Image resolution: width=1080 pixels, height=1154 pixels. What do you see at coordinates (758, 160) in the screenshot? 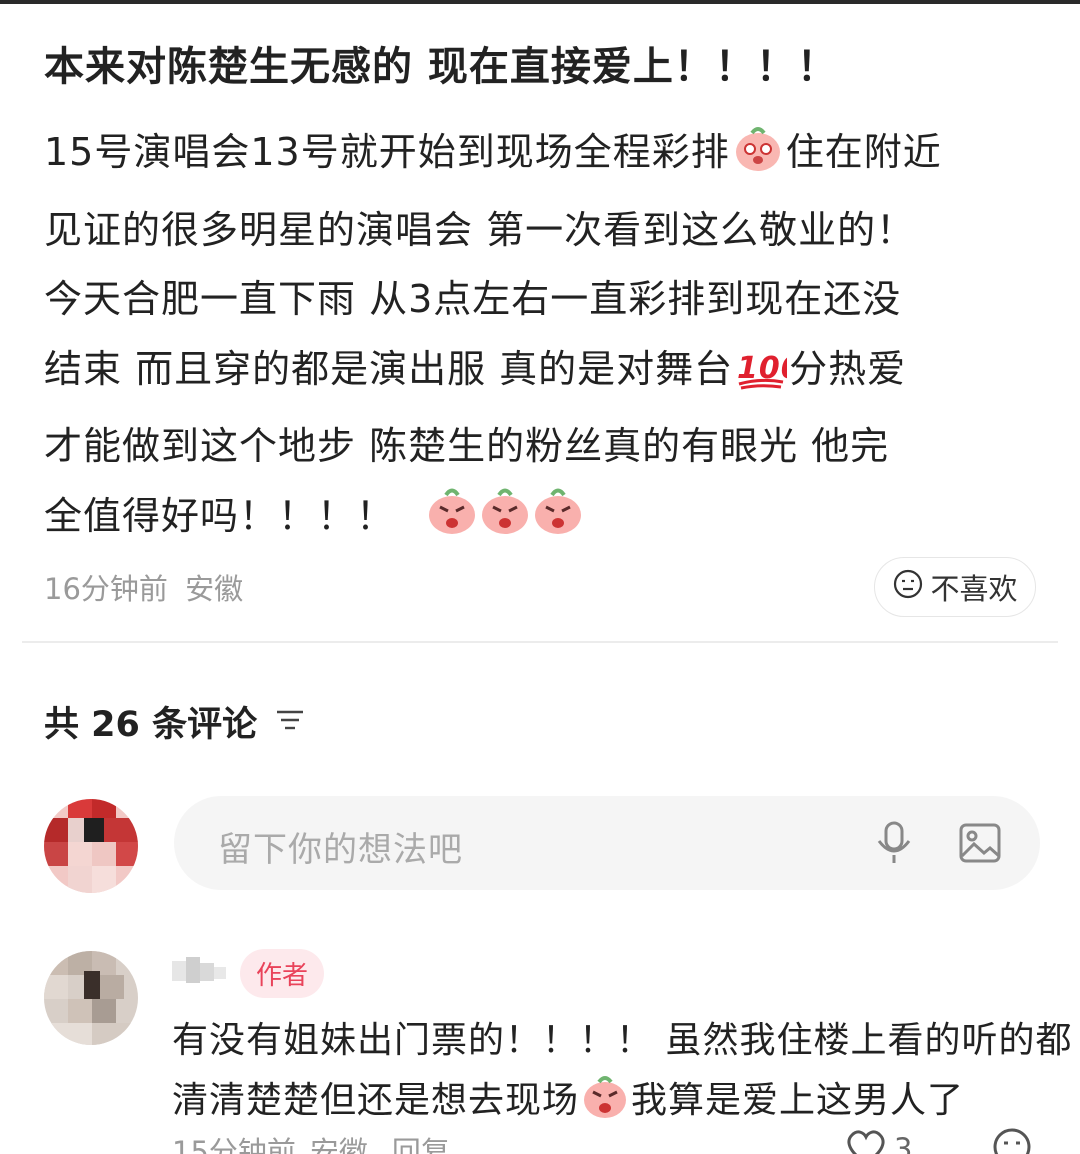
I see `crying-peach-emoji-icon` at bounding box center [758, 160].